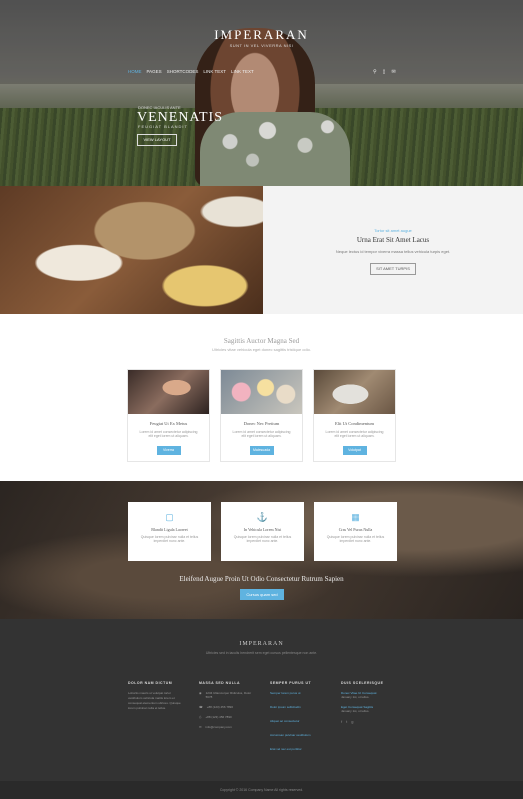  I want to click on nav-item-link-text-2: LINK TEXT, so click(242, 71).